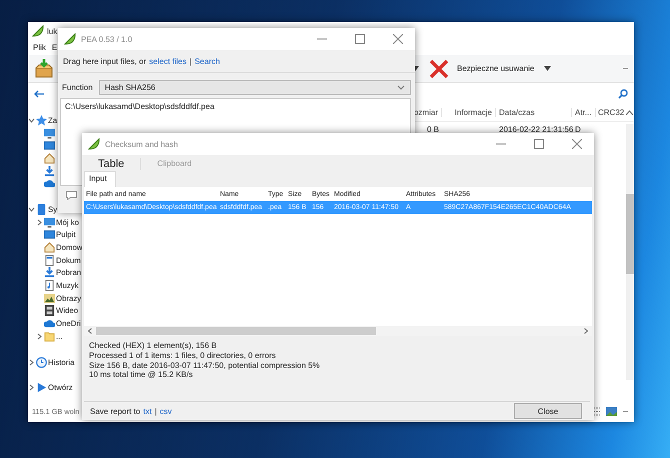 The width and height of the screenshot is (670, 458). Describe the element at coordinates (623, 93) in the screenshot. I see `search-icon` at that location.